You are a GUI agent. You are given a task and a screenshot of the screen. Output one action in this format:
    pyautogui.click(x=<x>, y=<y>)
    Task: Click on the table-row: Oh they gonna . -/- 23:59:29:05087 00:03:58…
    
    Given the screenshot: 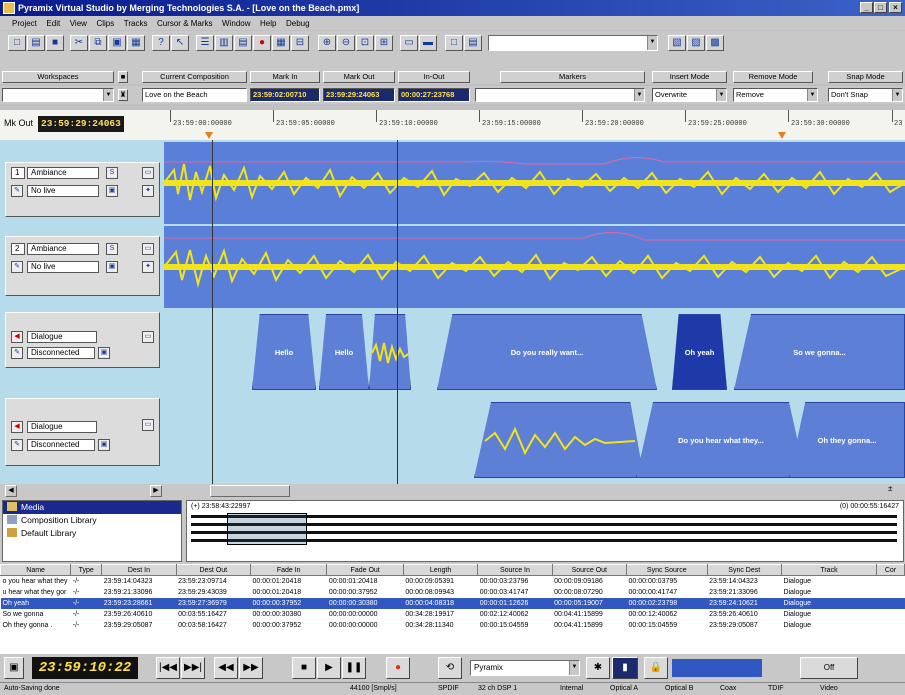 What is the action you would take?
    pyautogui.click(x=453, y=625)
    